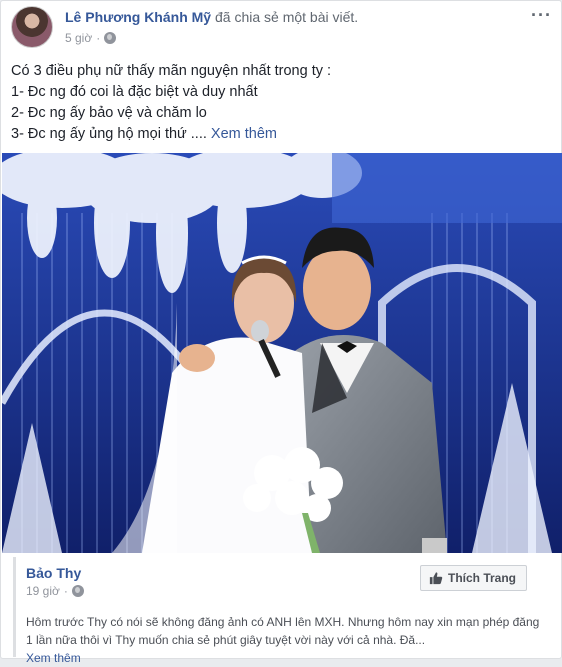 This screenshot has width=562, height=667. I want to click on shared-see-more-link: Xem thêm, so click(286, 658).